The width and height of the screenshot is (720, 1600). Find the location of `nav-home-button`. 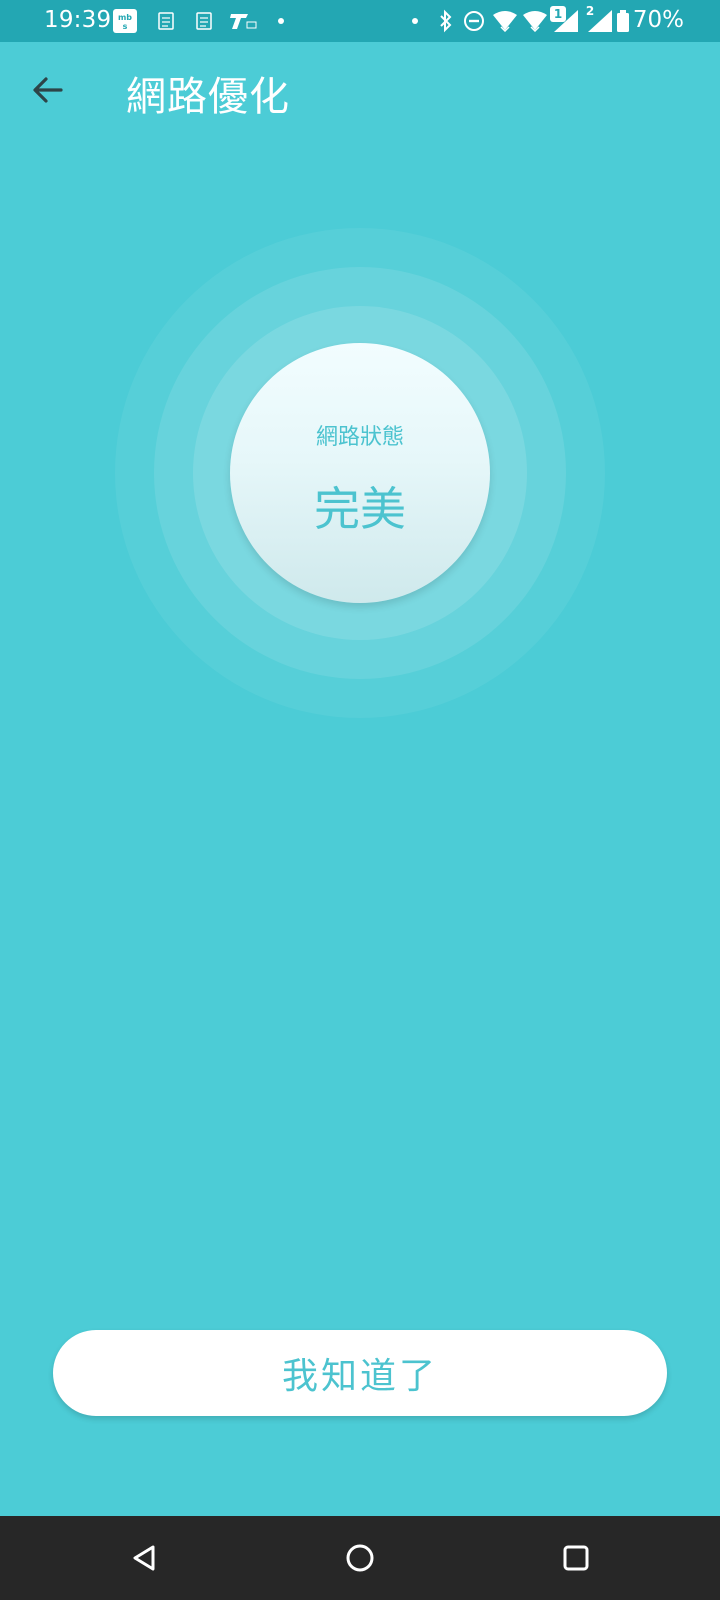

nav-home-button is located at coordinates (360, 1558).